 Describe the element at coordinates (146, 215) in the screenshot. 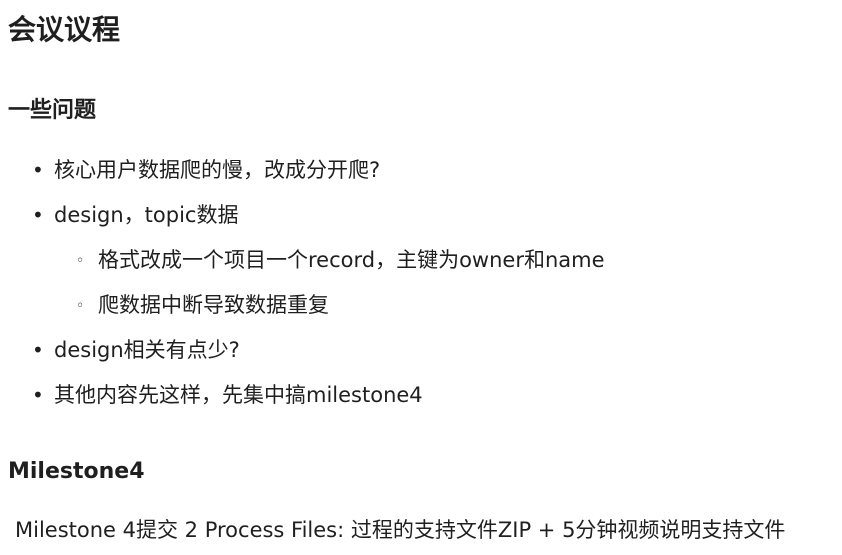

I see `list-item: design，topic数据` at that location.